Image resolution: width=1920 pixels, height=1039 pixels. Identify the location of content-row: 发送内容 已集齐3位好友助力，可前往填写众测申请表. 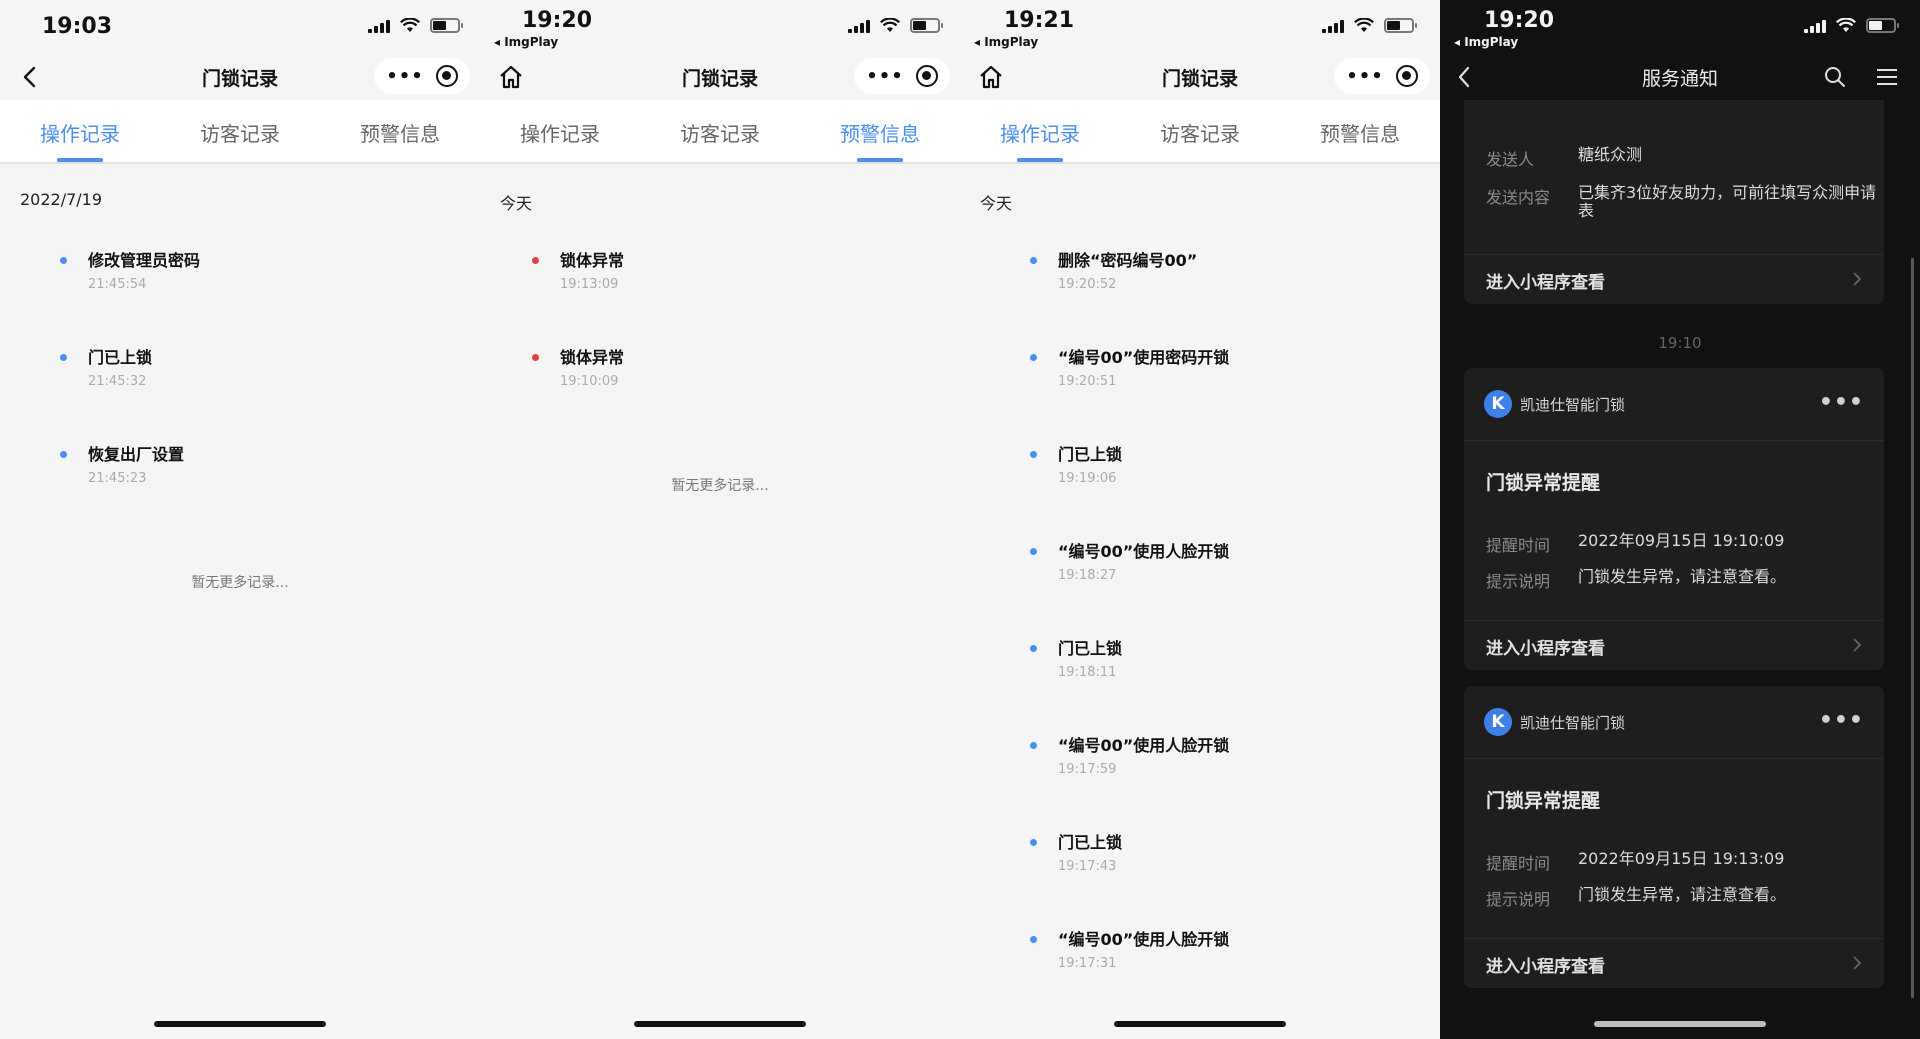
(1681, 202).